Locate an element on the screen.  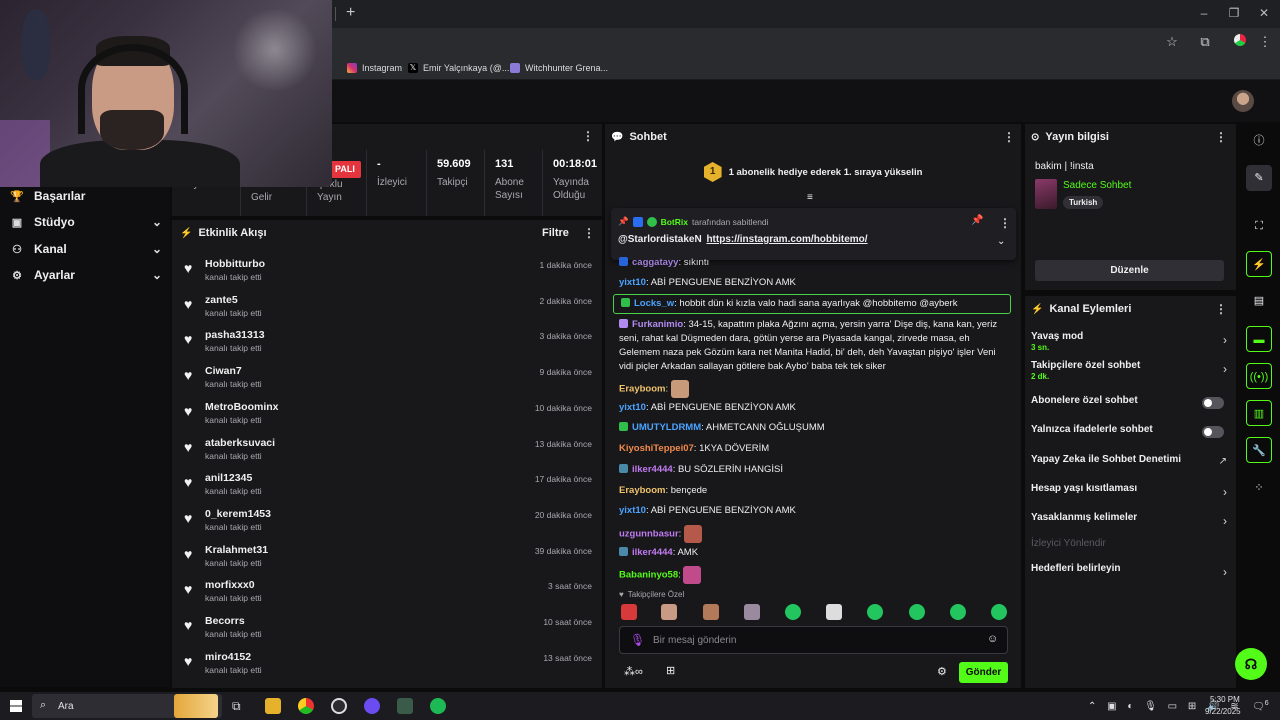
channel-action-row: Yavaş mod 3 sn. › is located at coordinates (1129, 342).